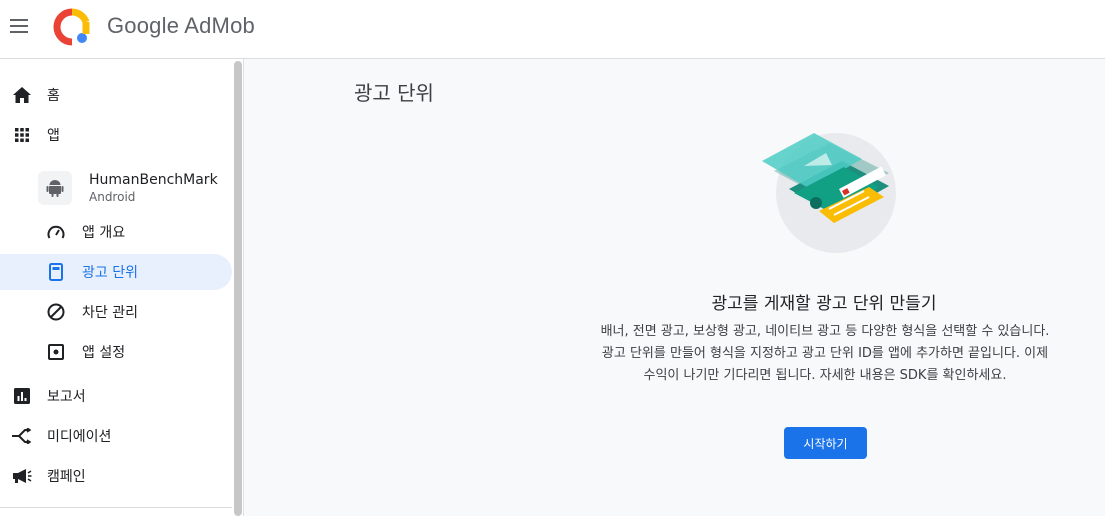  I want to click on app-name: HumanBenchMark, so click(153, 180).